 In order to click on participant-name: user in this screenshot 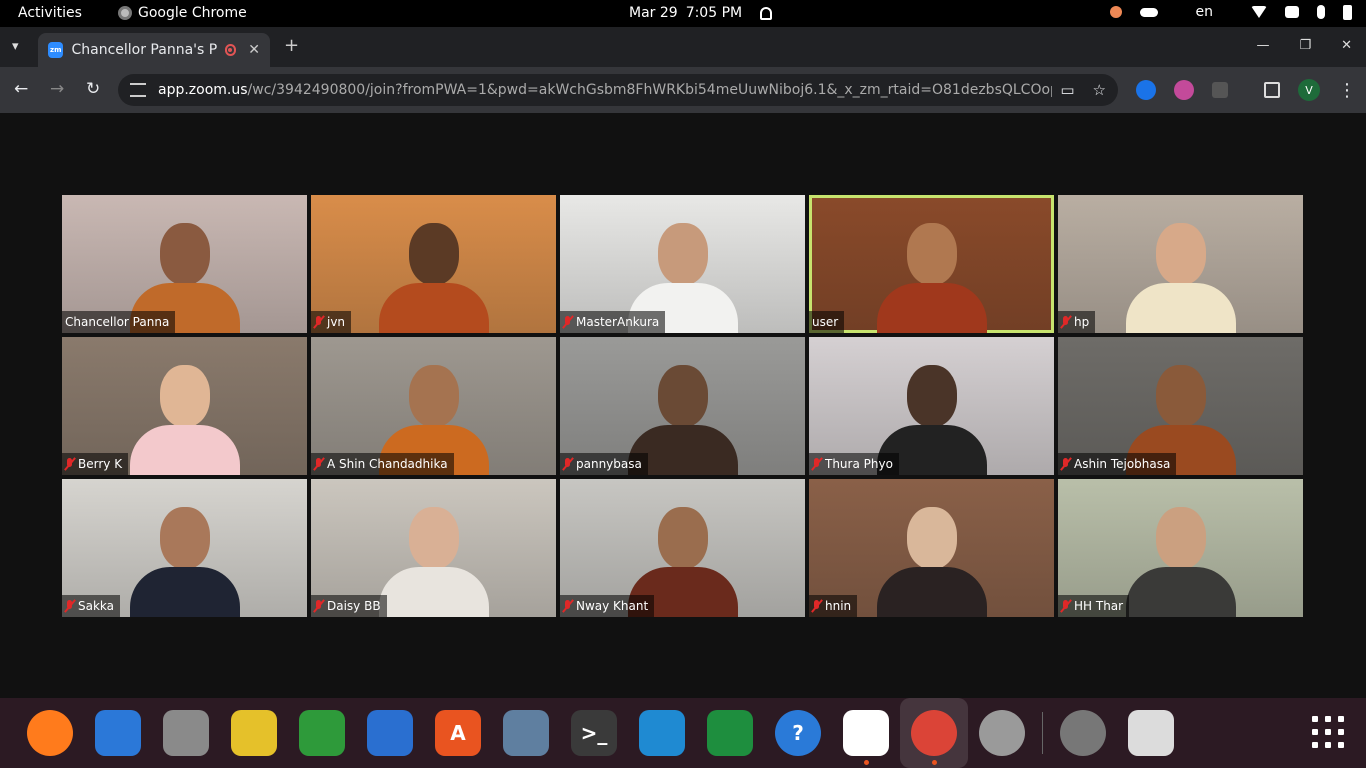, I will do `click(825, 322)`.